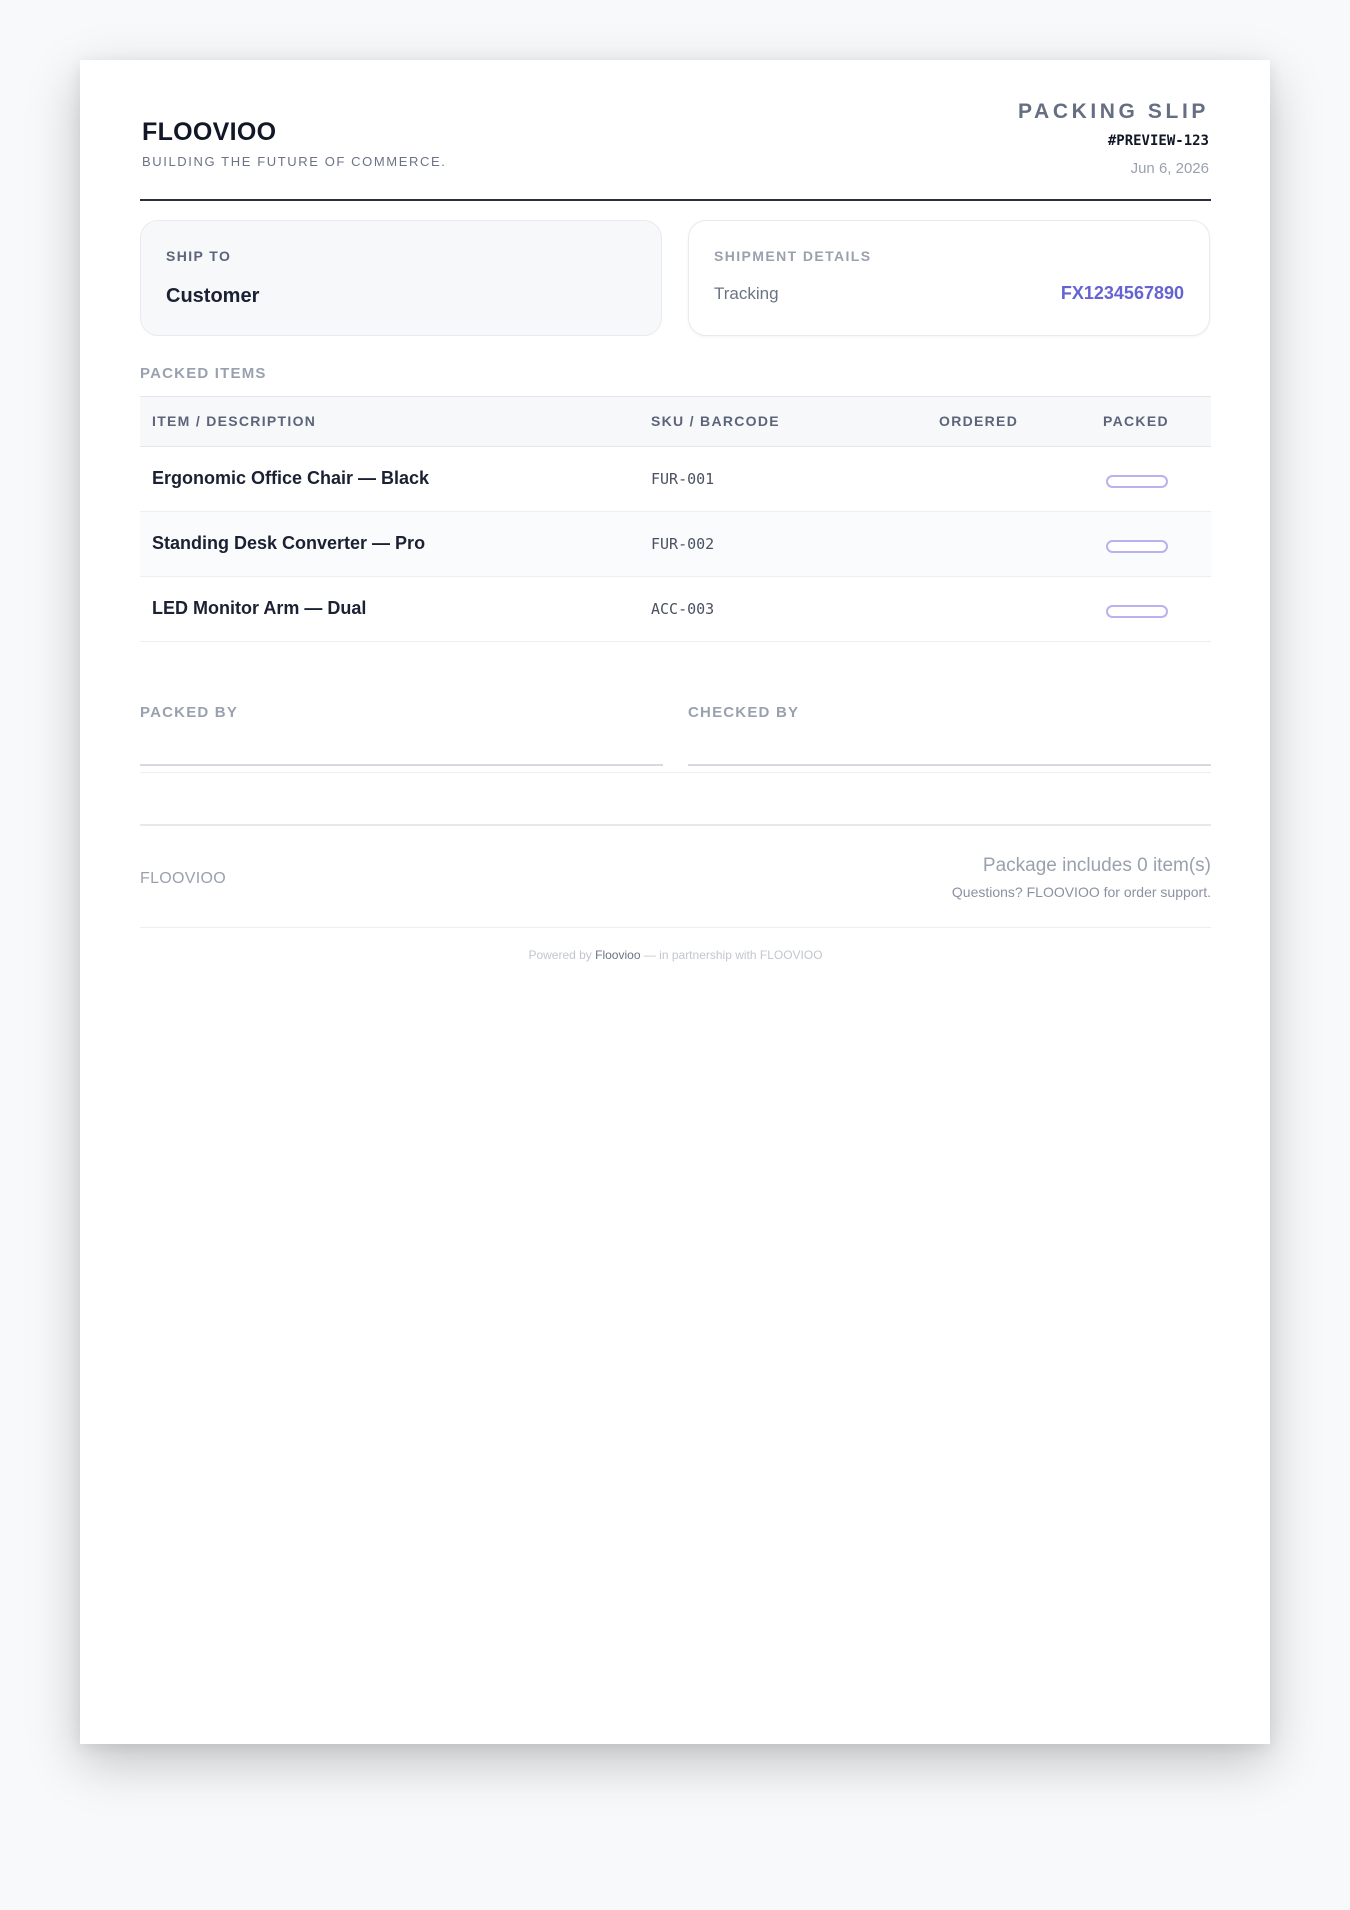 Image resolution: width=1350 pixels, height=1910 pixels. What do you see at coordinates (746, 293) in the screenshot?
I see `tracking-label: Tracking` at bounding box center [746, 293].